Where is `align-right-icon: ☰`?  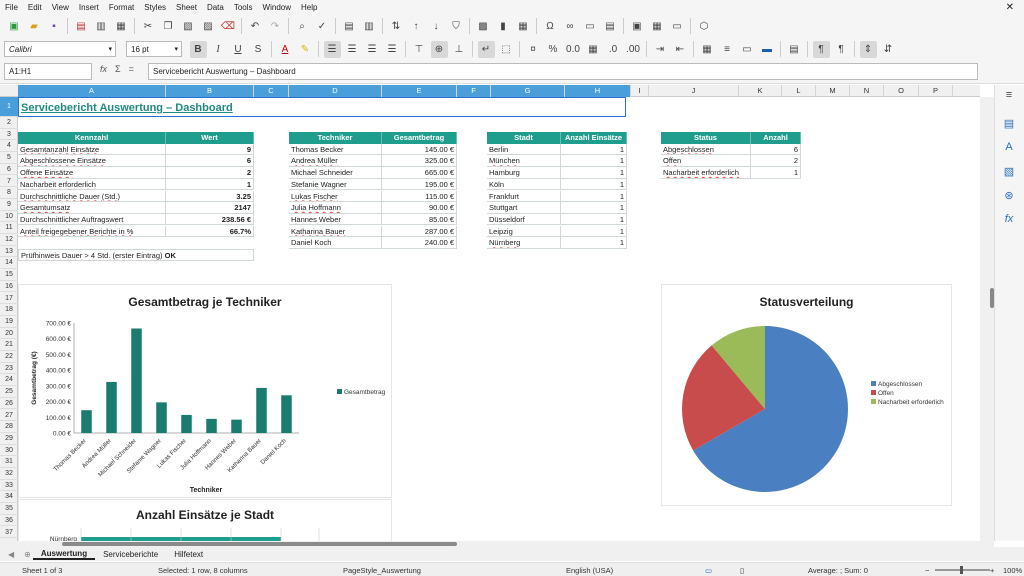
align-right-icon: ☰ is located at coordinates (372, 49).